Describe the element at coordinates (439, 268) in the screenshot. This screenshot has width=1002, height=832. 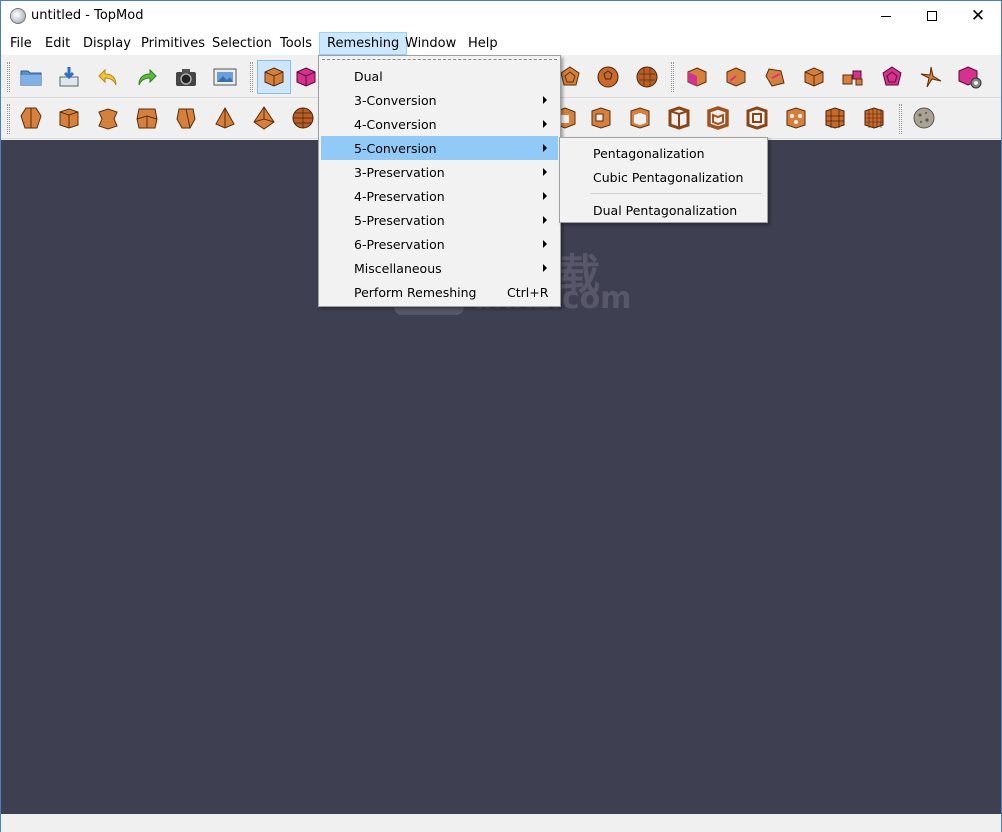
I see `menu-item-miscellaneous: Miscellaneous` at that location.